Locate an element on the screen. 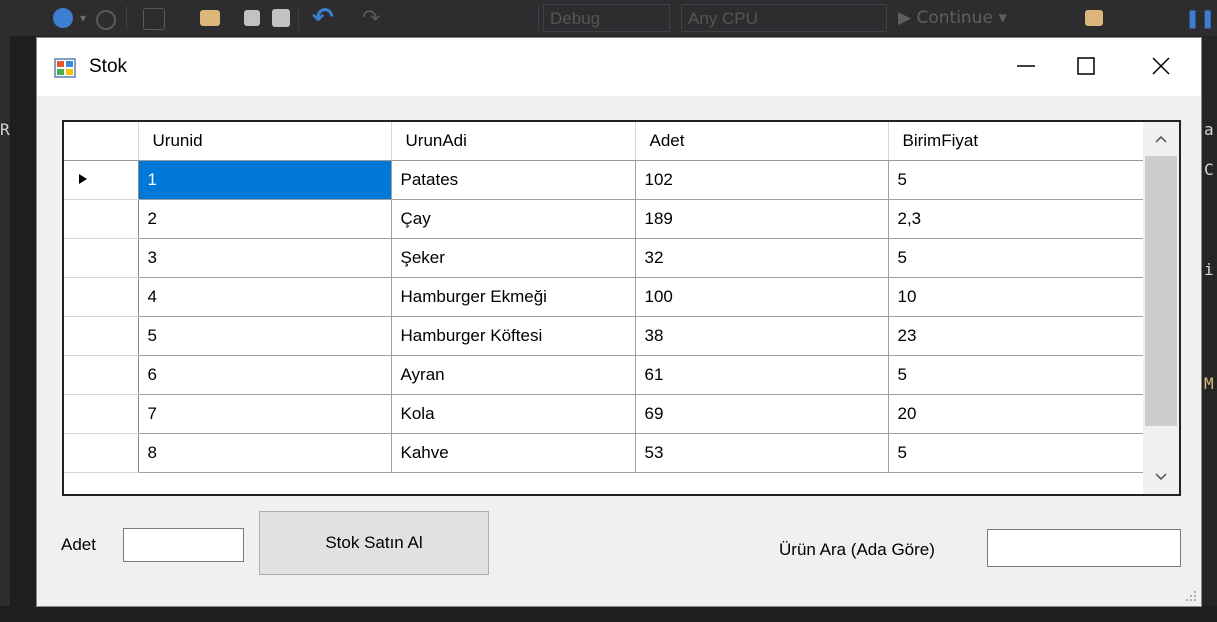 The image size is (1217, 622). cell-urunid: 6 is located at coordinates (265, 375).